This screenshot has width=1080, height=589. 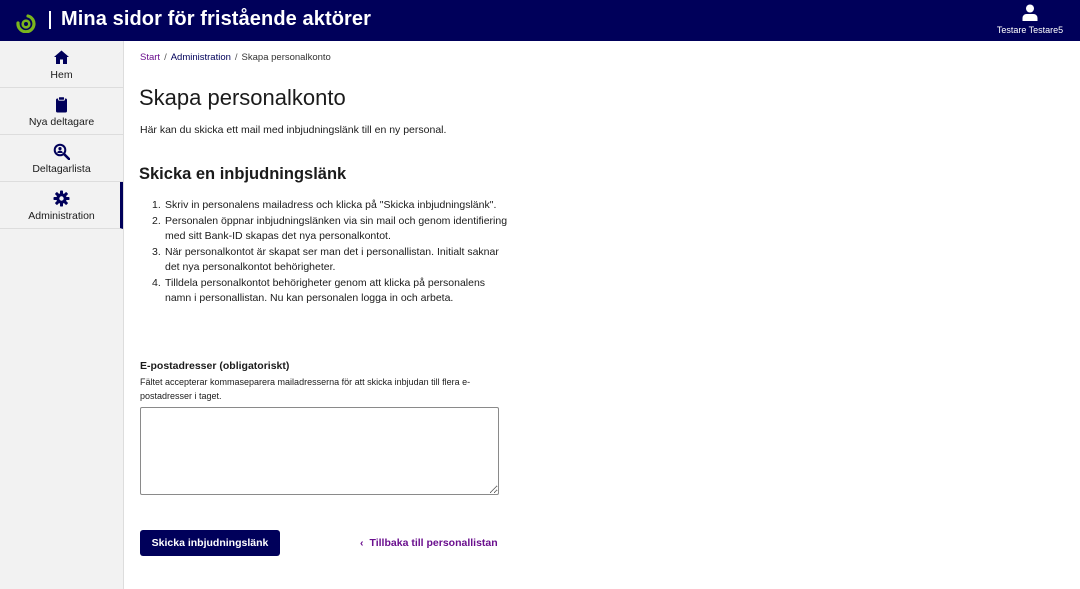 I want to click on clipboard-icon, so click(x=61, y=104).